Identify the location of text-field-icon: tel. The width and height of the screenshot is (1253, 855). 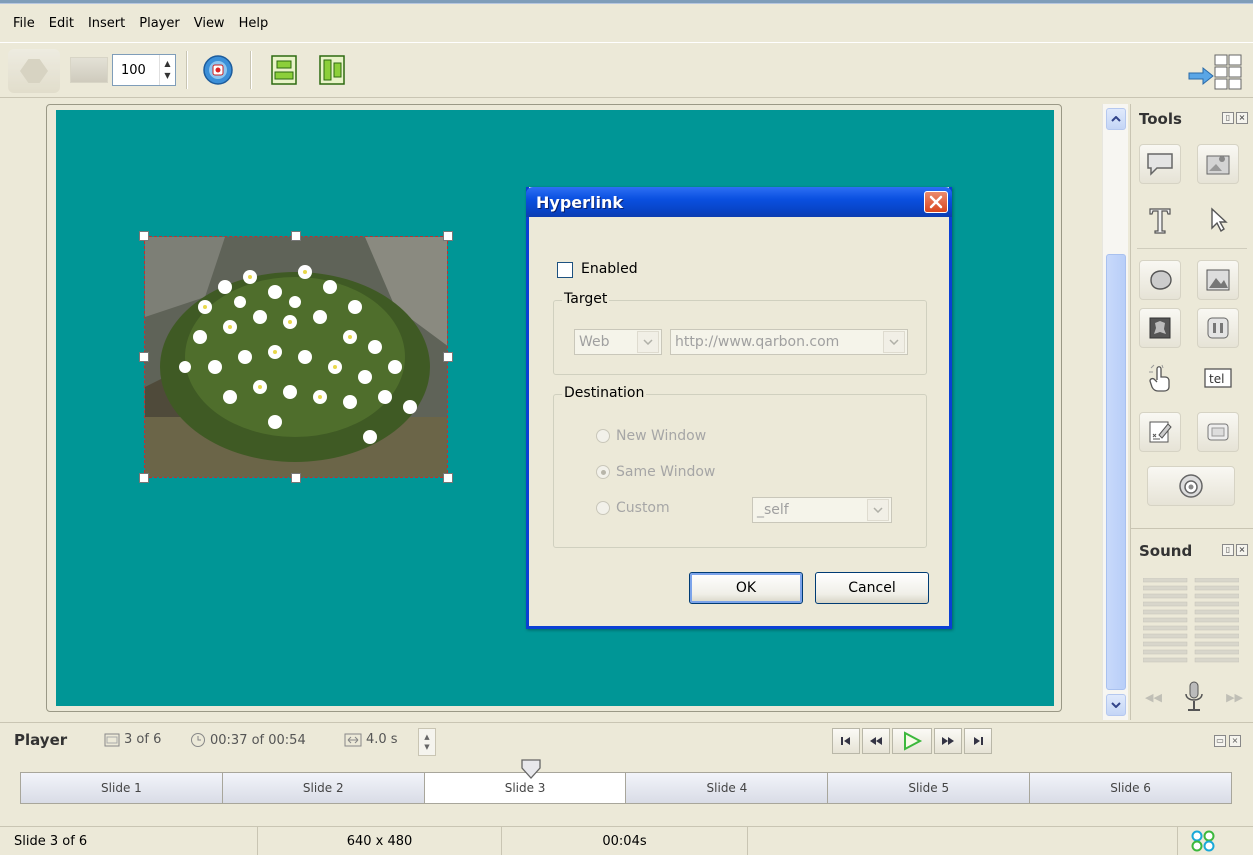
(1218, 378).